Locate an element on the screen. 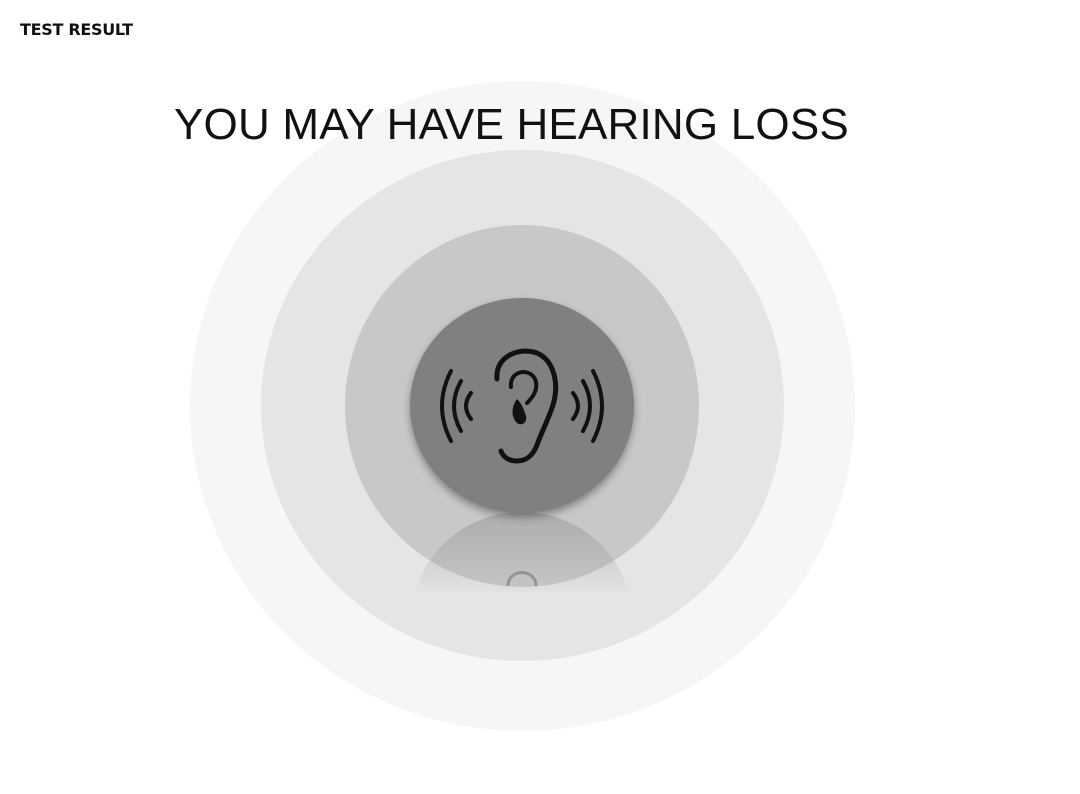 The image size is (1080, 794). left-wave-outer-icon is located at coordinates (446, 405).